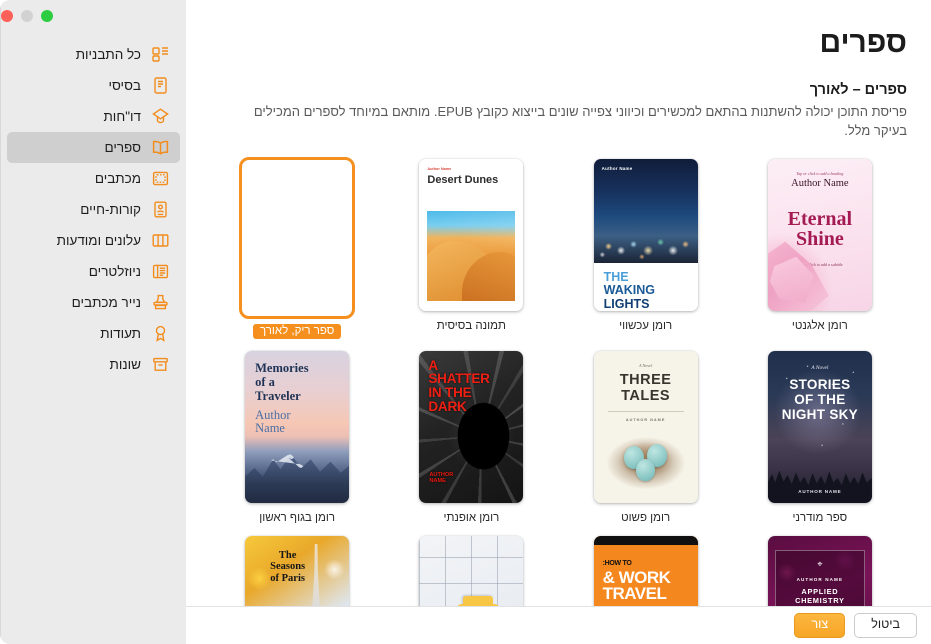  Describe the element at coordinates (106, 302) in the screenshot. I see `sidebar-item-label: נייר מכתבים` at that location.